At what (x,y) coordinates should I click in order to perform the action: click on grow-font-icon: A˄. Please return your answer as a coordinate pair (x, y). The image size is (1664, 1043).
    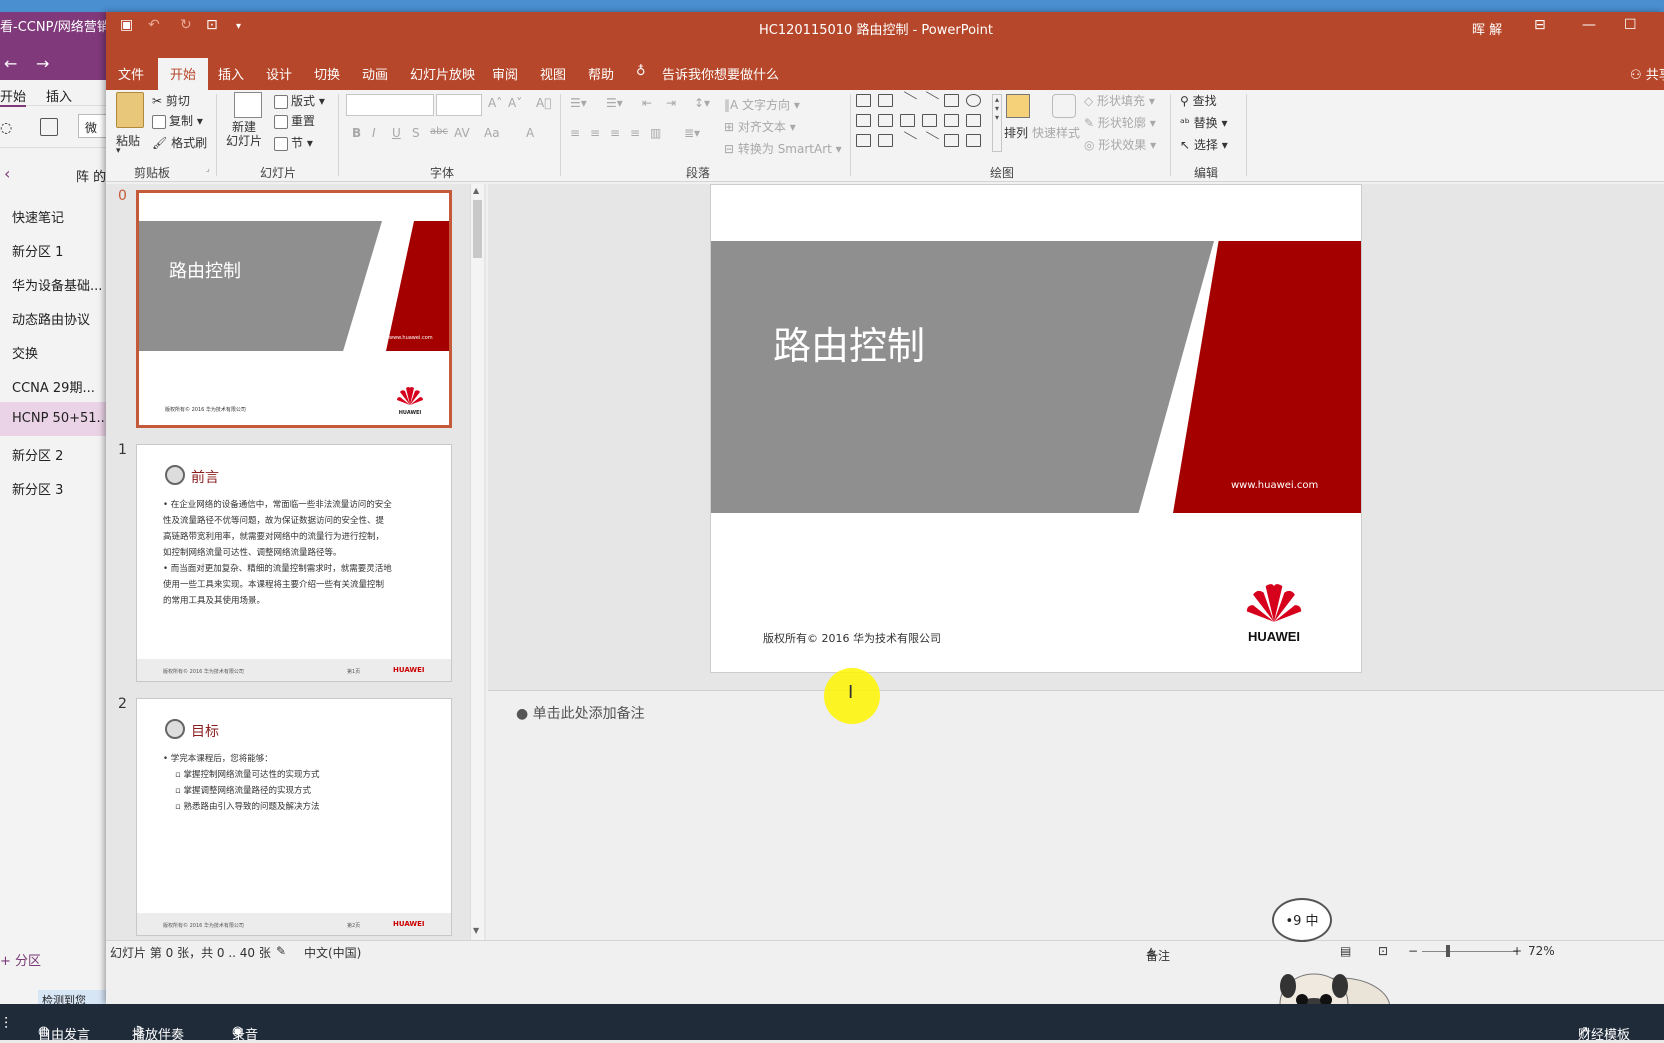
    Looking at the image, I should click on (495, 103).